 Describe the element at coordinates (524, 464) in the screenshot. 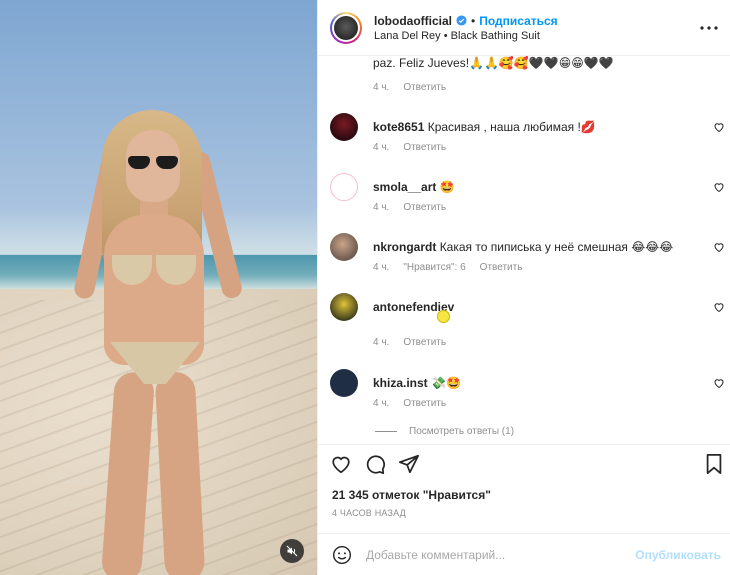

I see `post-actions` at that location.